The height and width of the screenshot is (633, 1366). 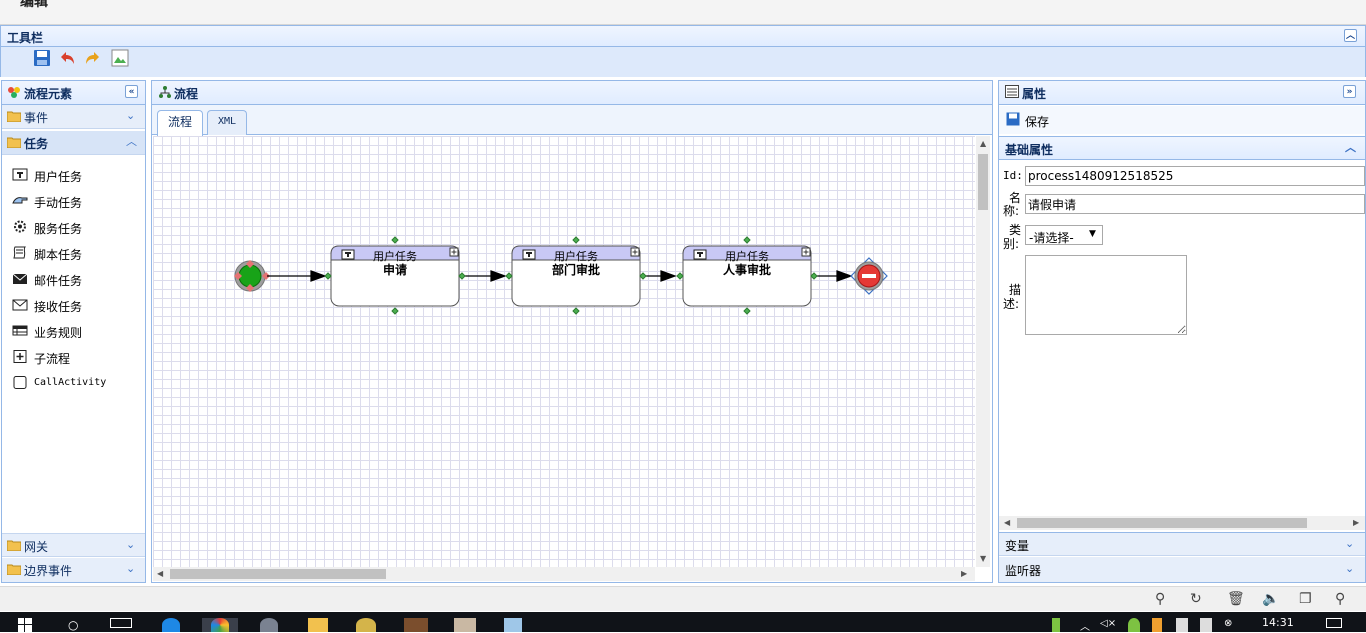 What do you see at coordinates (1108, 625) in the screenshot?
I see `tray-volume-icon: ◁×` at bounding box center [1108, 625].